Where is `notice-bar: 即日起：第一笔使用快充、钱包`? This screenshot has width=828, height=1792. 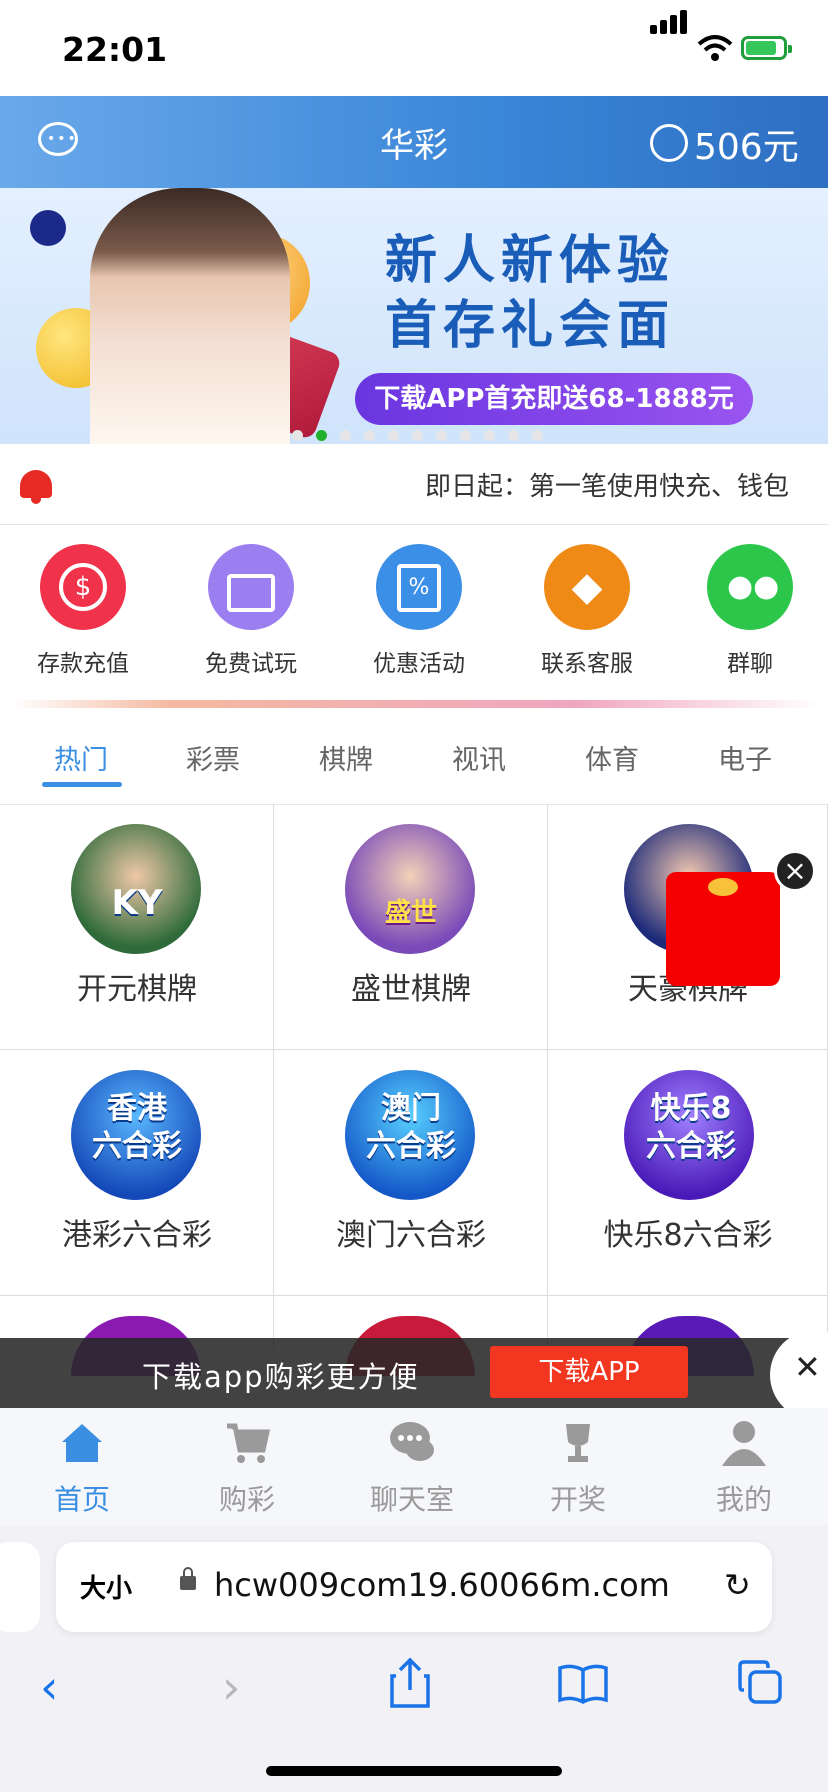
notice-bar: 即日起：第一笔使用快充、钱包 is located at coordinates (414, 484).